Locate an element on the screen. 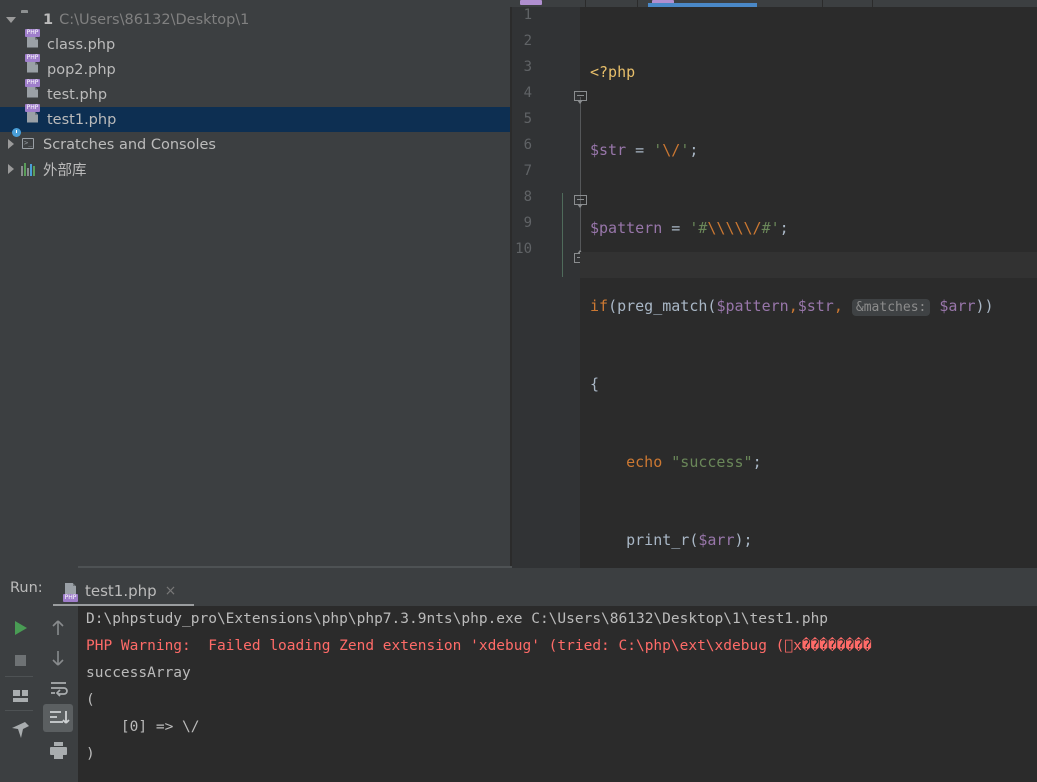 The width and height of the screenshot is (1037, 782). indent-guide is located at coordinates (562, 235).